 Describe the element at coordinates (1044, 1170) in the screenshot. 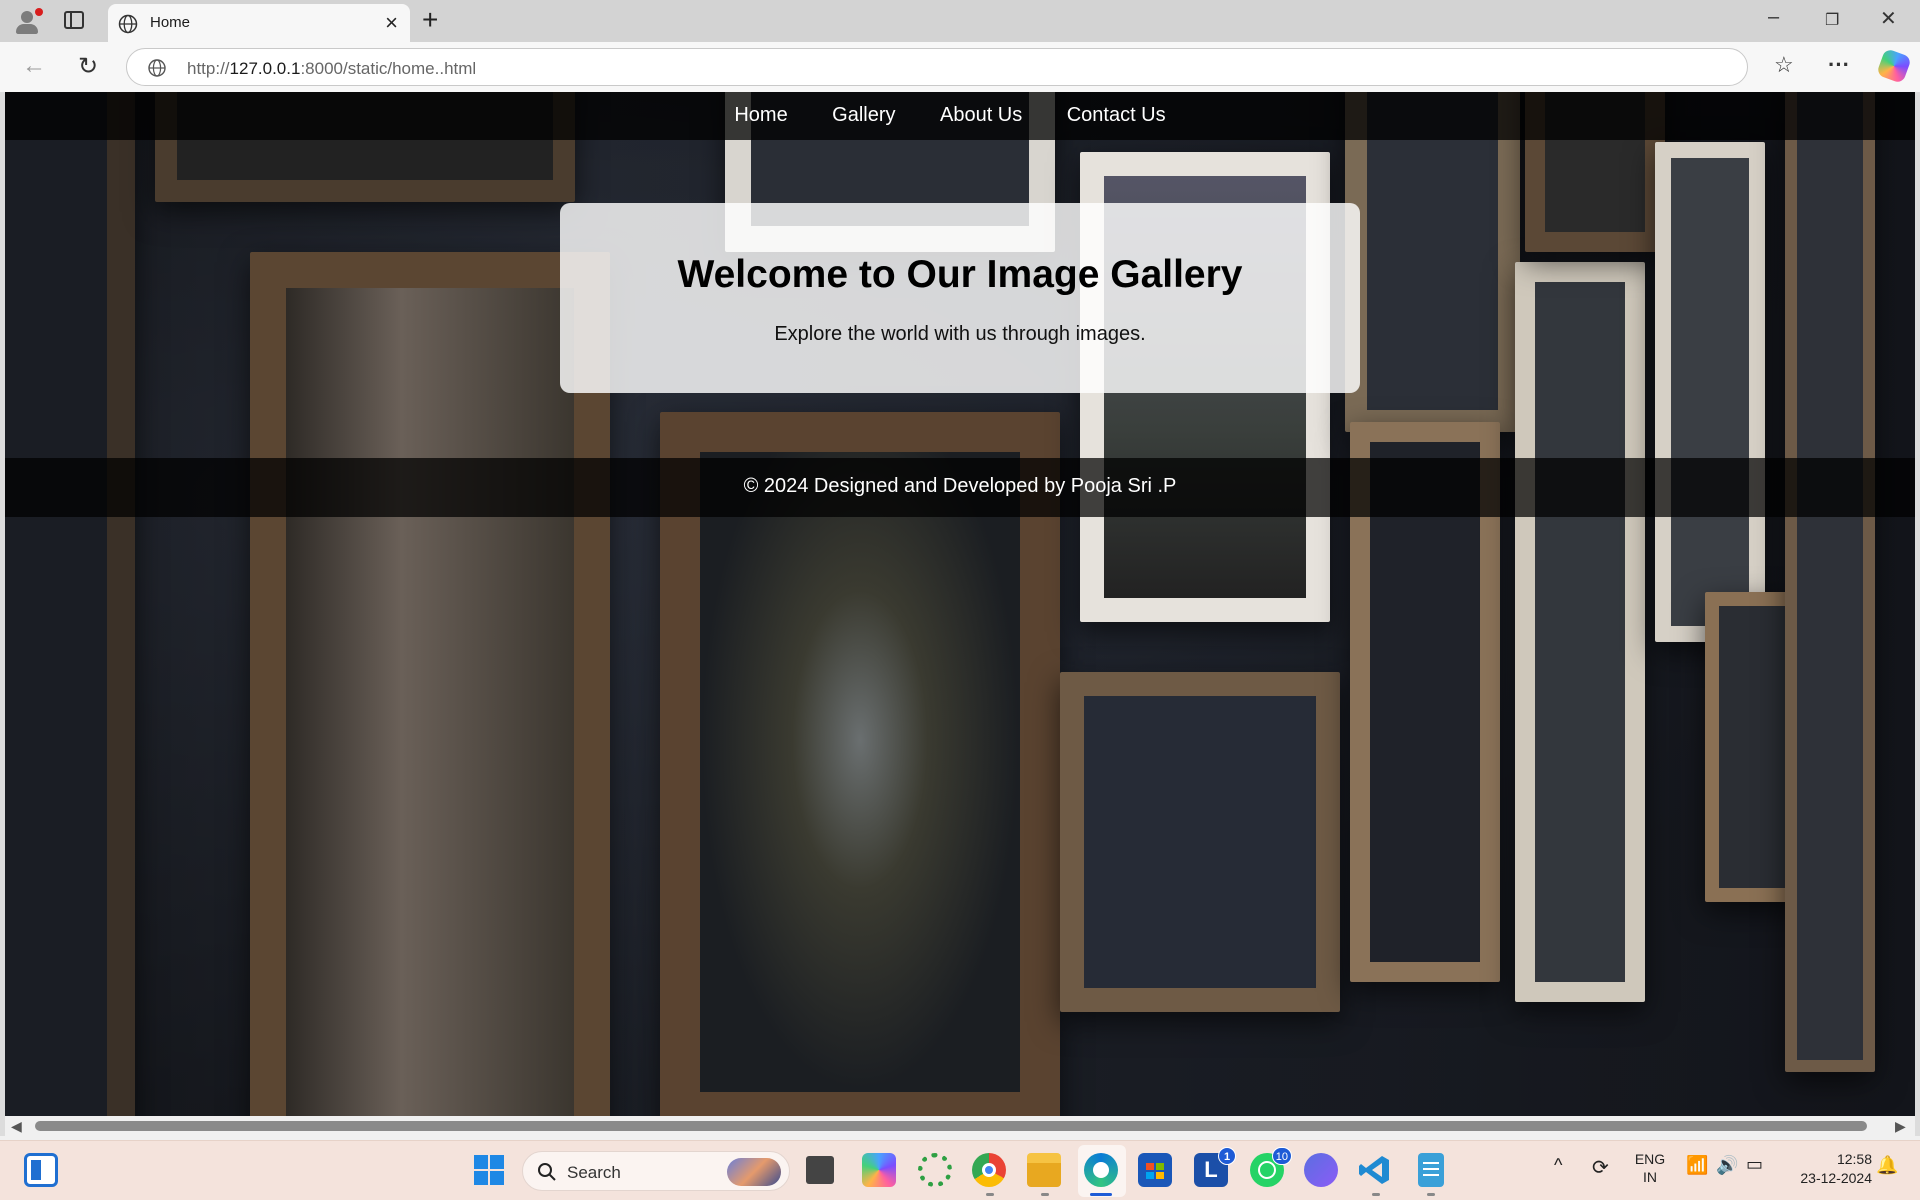

I see `file-explorer-icon` at that location.